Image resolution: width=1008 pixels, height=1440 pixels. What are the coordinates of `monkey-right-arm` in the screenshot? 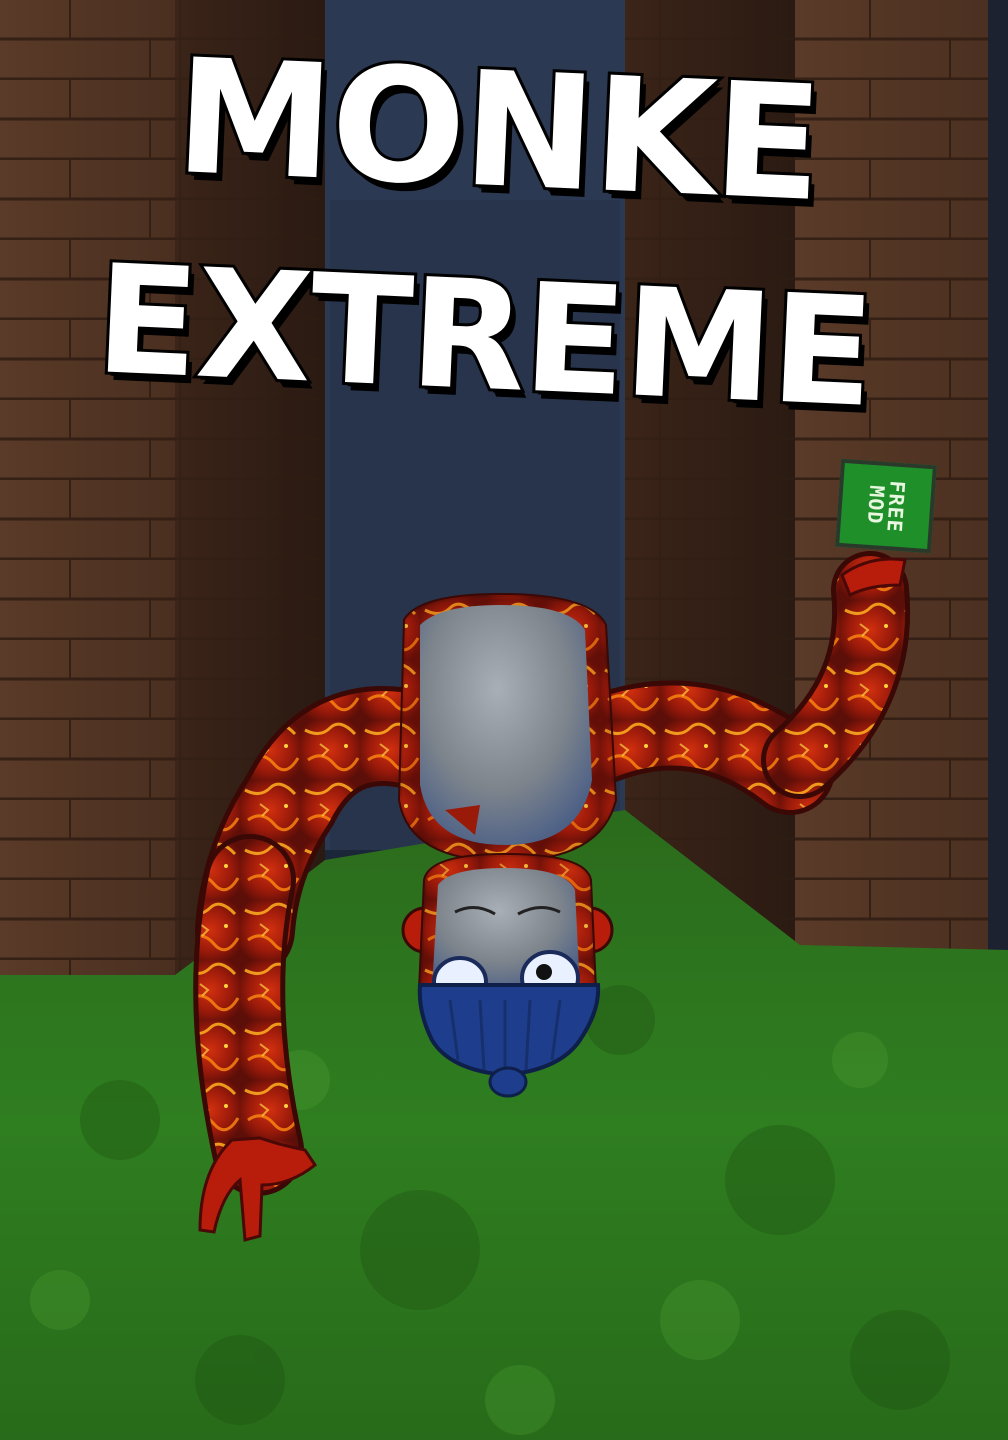 It's located at (733, 683).